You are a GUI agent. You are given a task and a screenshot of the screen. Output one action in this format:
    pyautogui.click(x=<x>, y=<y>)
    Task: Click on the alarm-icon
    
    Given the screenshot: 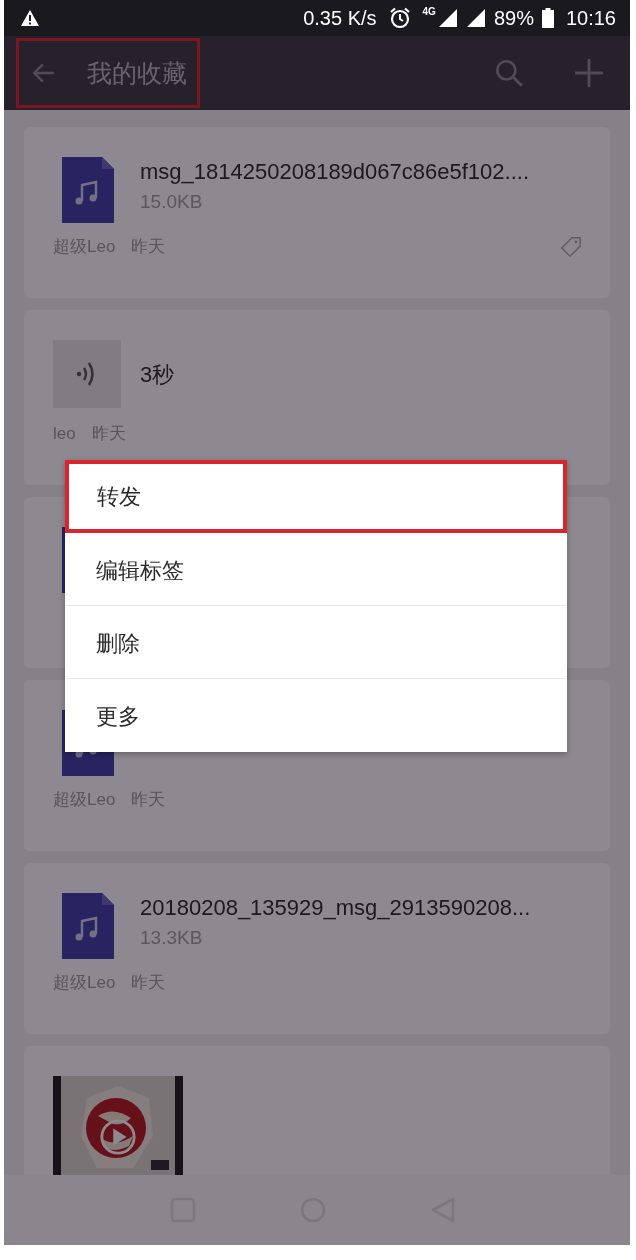 What is the action you would take?
    pyautogui.click(x=399, y=18)
    